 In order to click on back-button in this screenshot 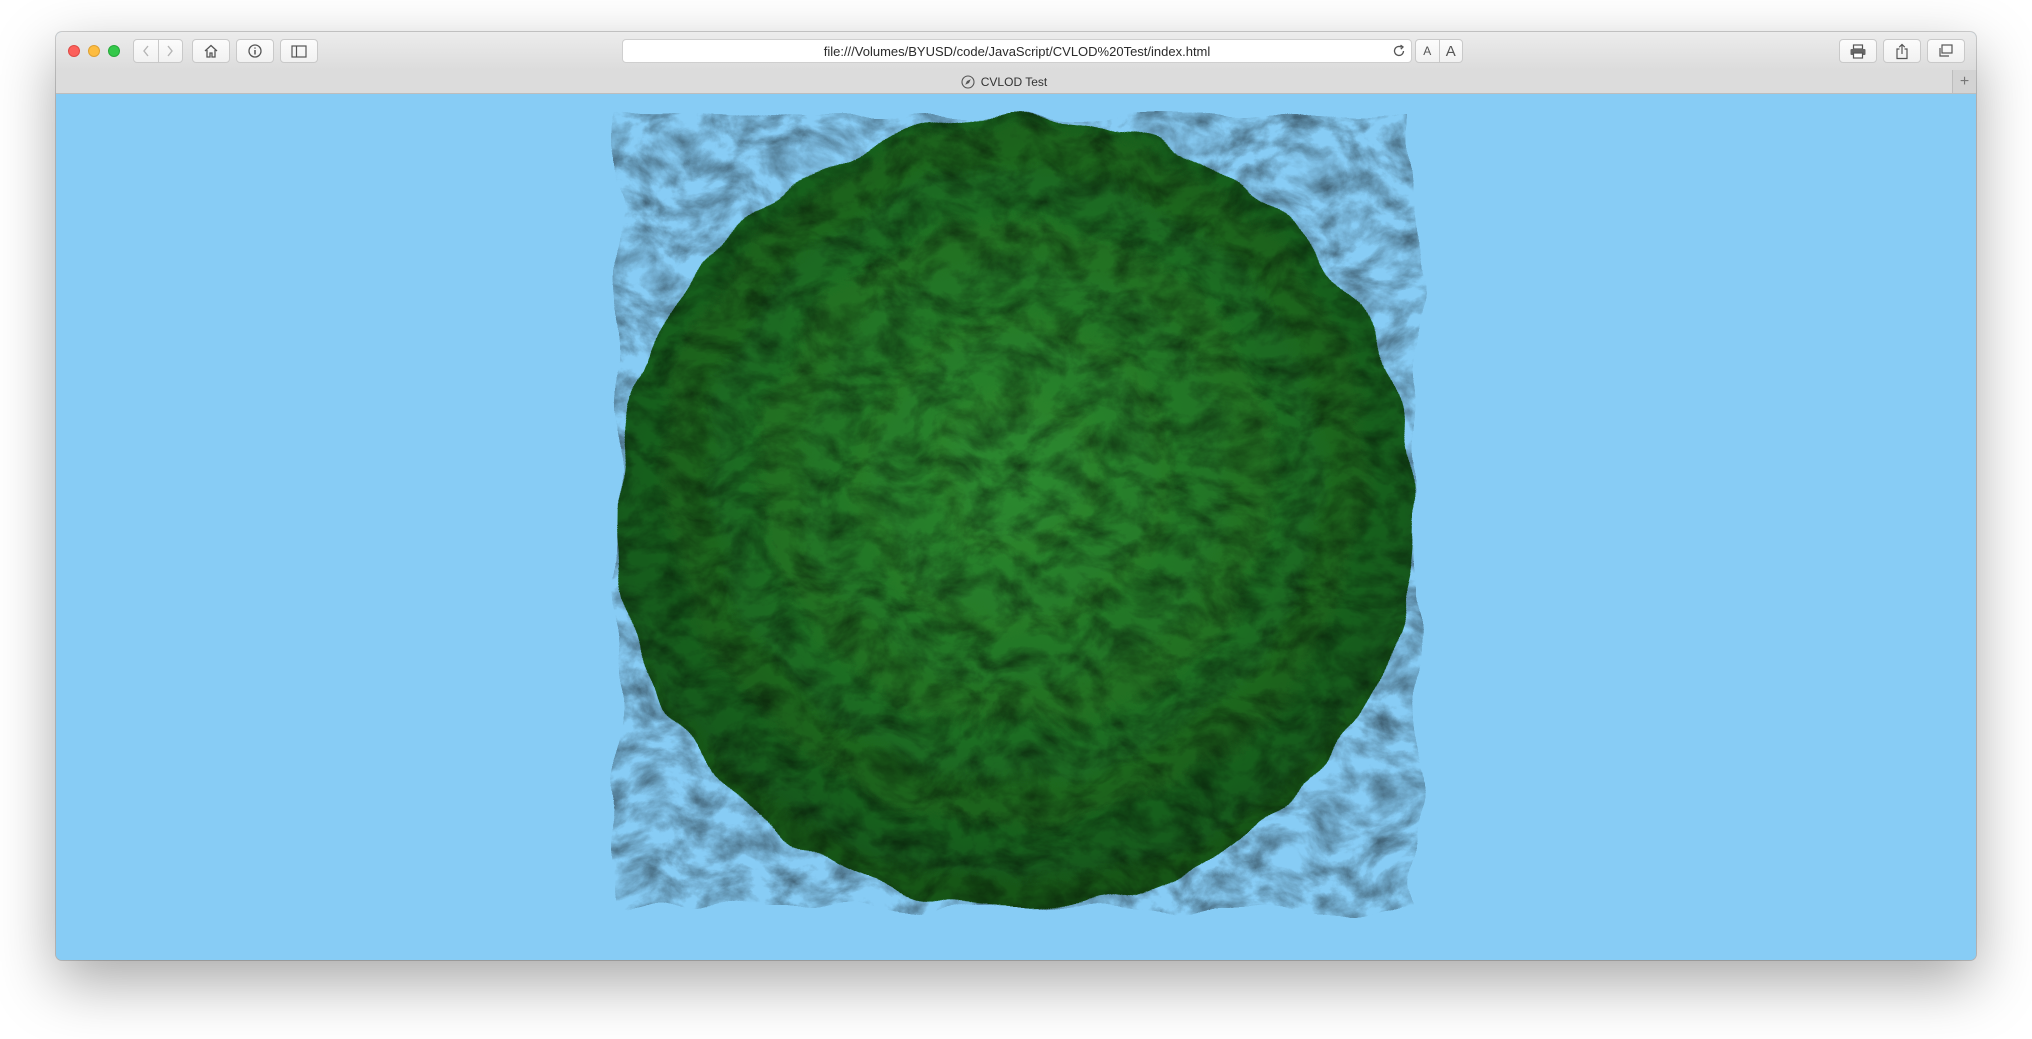, I will do `click(146, 51)`.